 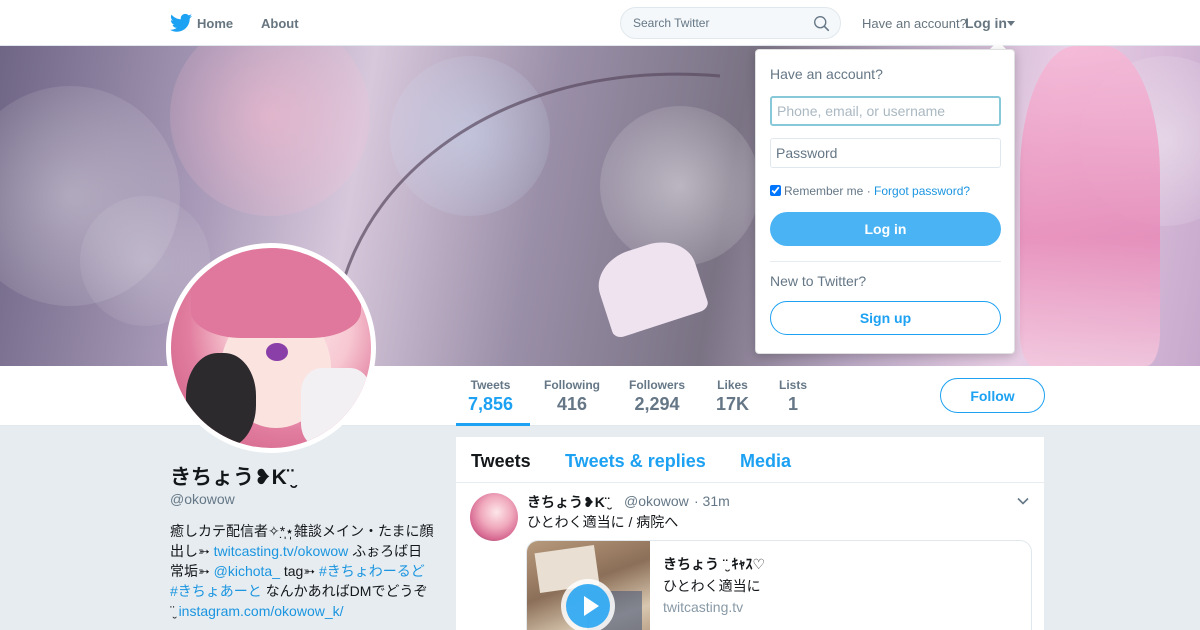 I want to click on stat-tweets: Tweets 7,856, so click(x=490, y=396).